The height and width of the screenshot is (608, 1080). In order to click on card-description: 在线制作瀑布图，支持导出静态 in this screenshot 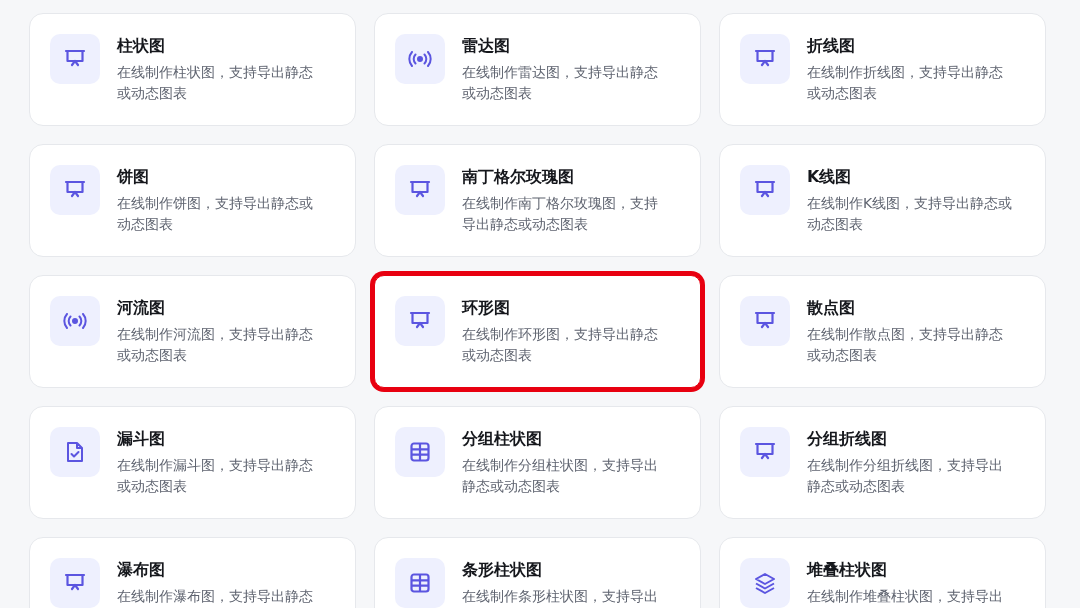, I will do `click(215, 596)`.